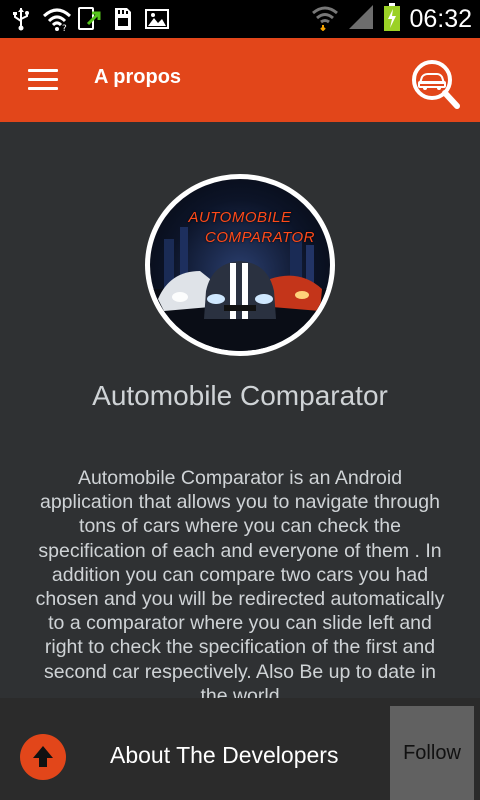  I want to click on system-icons: 06:32, so click(391, 19).